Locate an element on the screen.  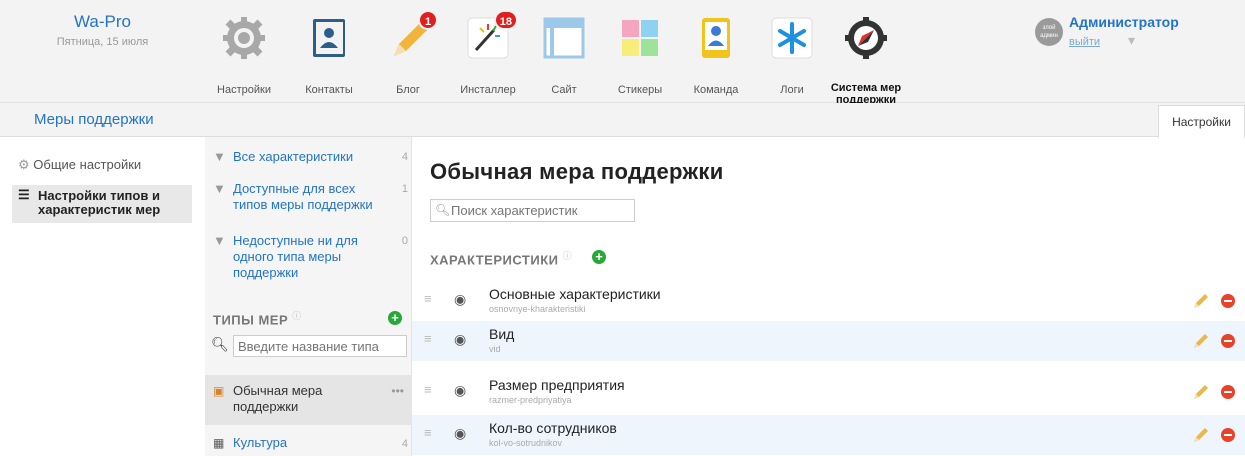
characteristics-heading: ХАРАКТЕРИСТИКИ ⓘ is located at coordinates (501, 259).